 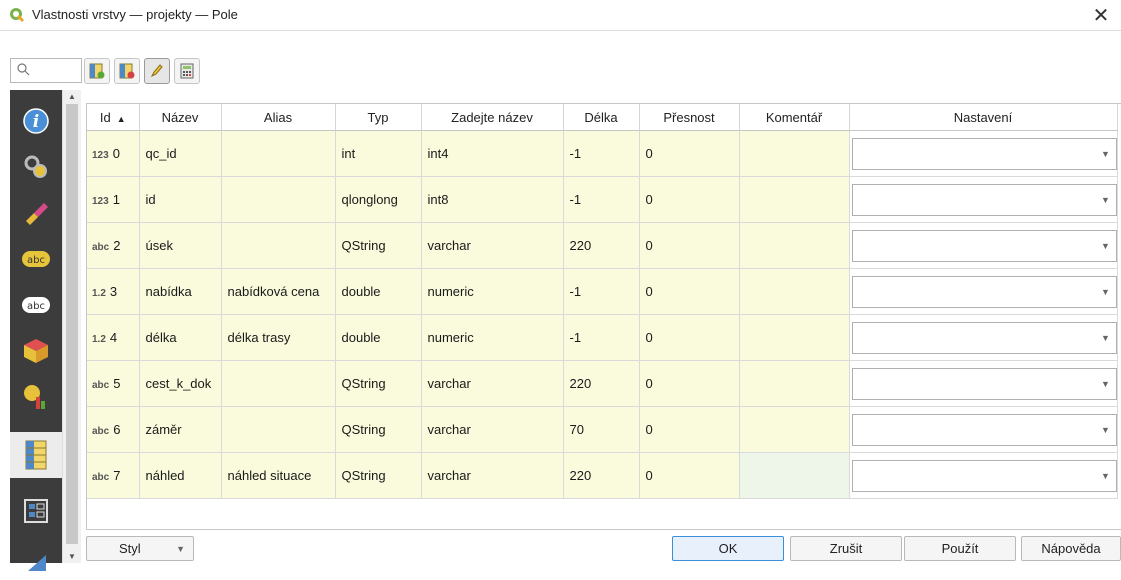 What do you see at coordinates (180, 291) in the screenshot?
I see `field-name-cell: nabídka` at bounding box center [180, 291].